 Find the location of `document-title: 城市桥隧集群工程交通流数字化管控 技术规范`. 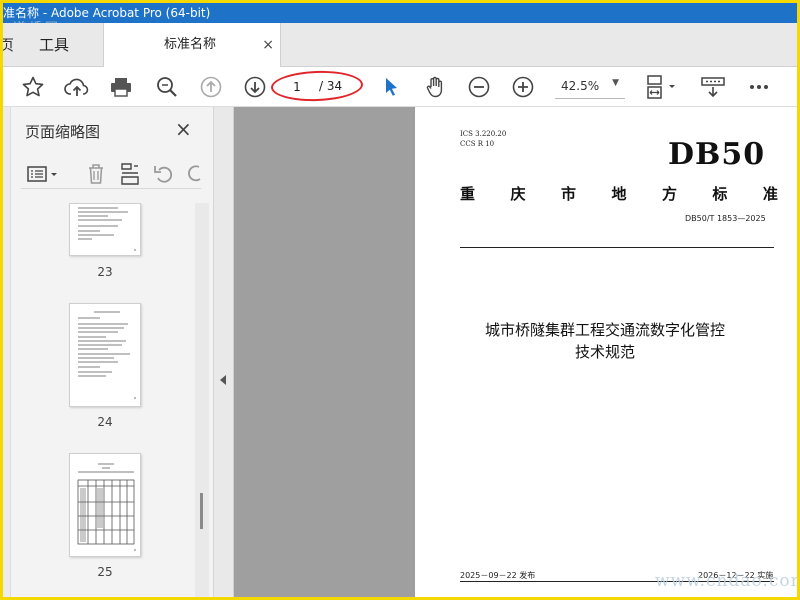

document-title: 城市桥隧集群工程交通流数字化管控 技术规范 is located at coordinates (605, 341).